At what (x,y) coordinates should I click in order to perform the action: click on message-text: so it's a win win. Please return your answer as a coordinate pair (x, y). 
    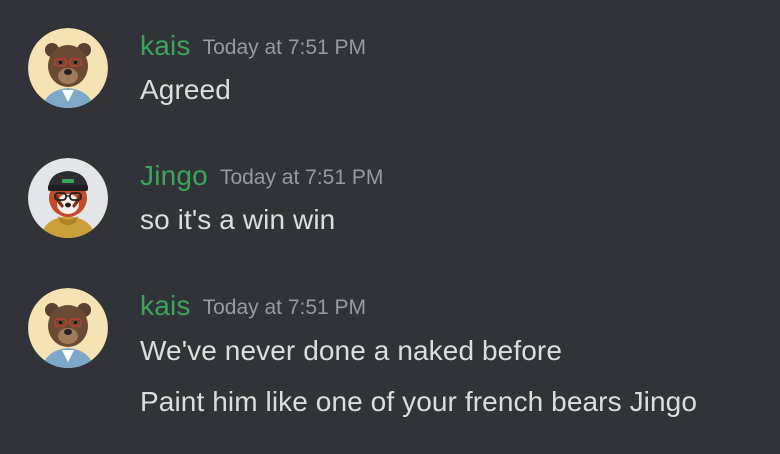
    Looking at the image, I should click on (238, 219).